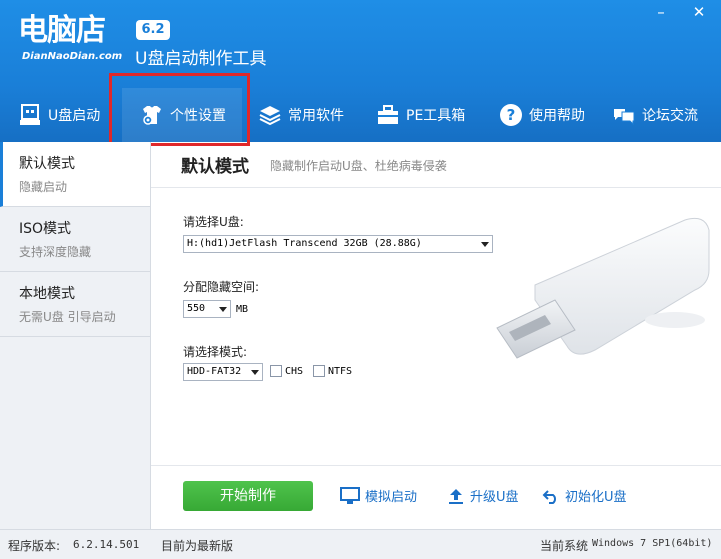 The height and width of the screenshot is (559, 721). Describe the element at coordinates (47, 164) in the screenshot. I see `sidebar-item-title: 默认模式` at that location.